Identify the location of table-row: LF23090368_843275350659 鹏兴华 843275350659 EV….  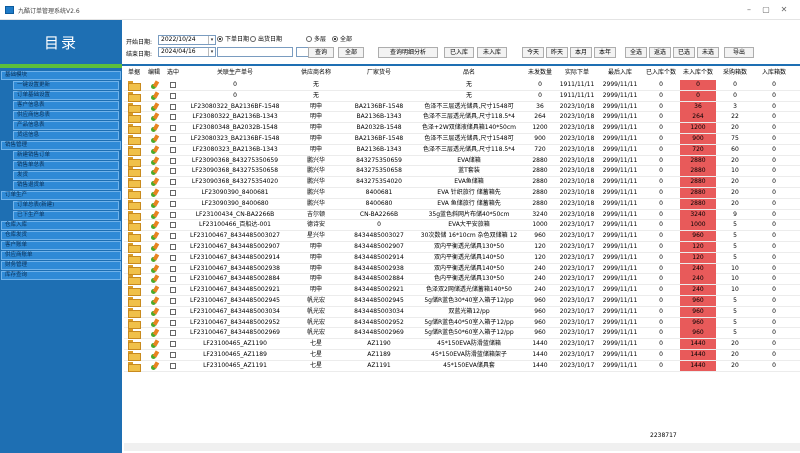
(462, 161).